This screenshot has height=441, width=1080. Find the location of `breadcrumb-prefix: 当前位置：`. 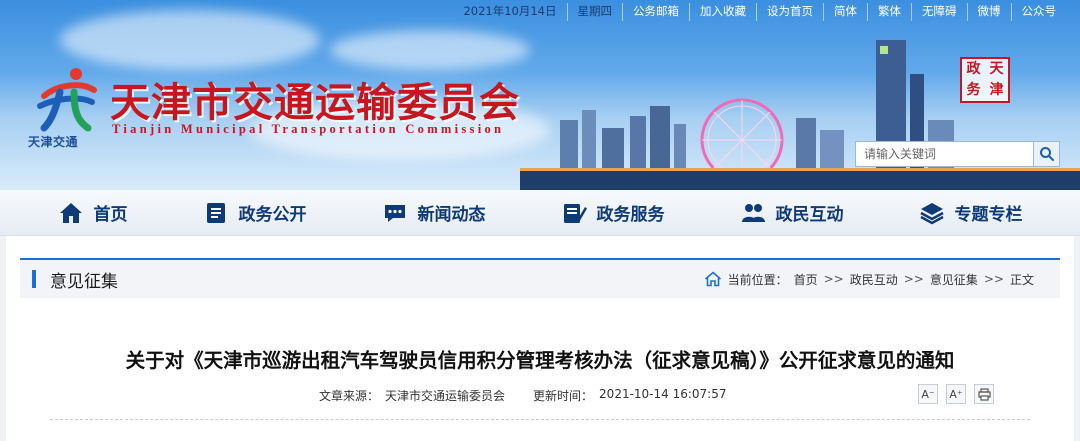

breadcrumb-prefix: 当前位置： is located at coordinates (757, 279).